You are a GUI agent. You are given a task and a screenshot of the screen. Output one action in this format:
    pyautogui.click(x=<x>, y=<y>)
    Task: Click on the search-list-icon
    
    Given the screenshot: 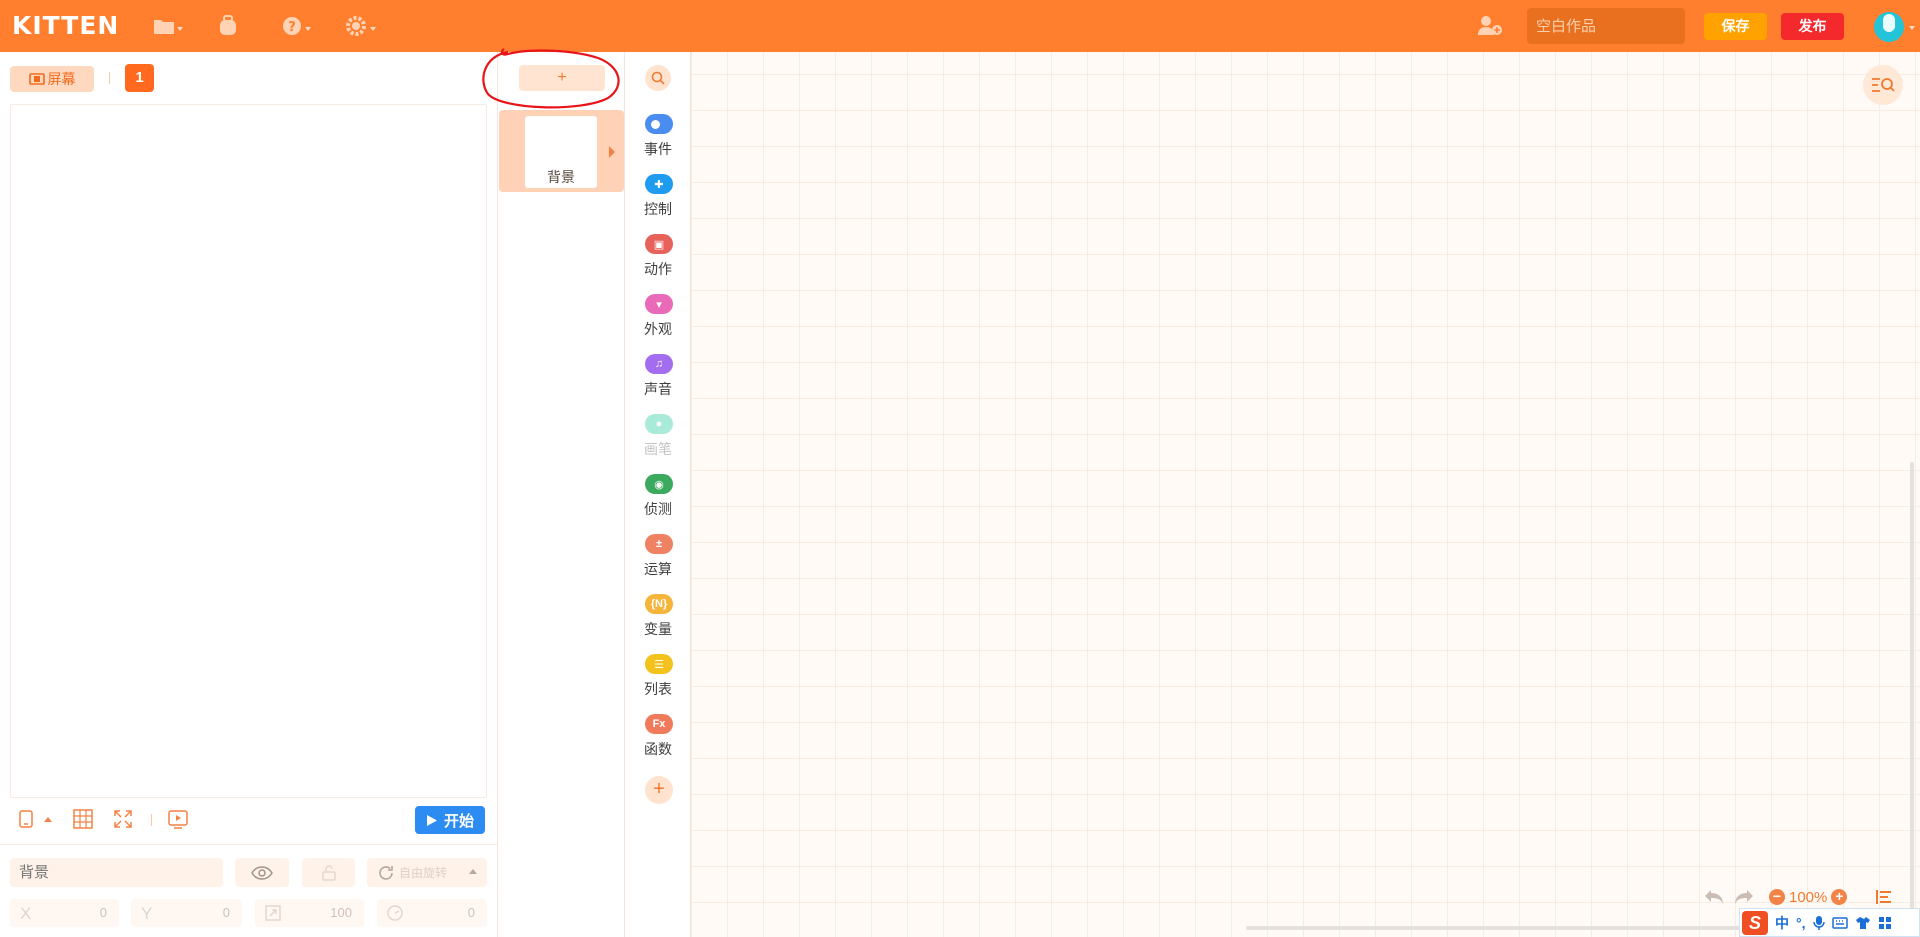 What is the action you would take?
    pyautogui.click(x=1883, y=85)
    